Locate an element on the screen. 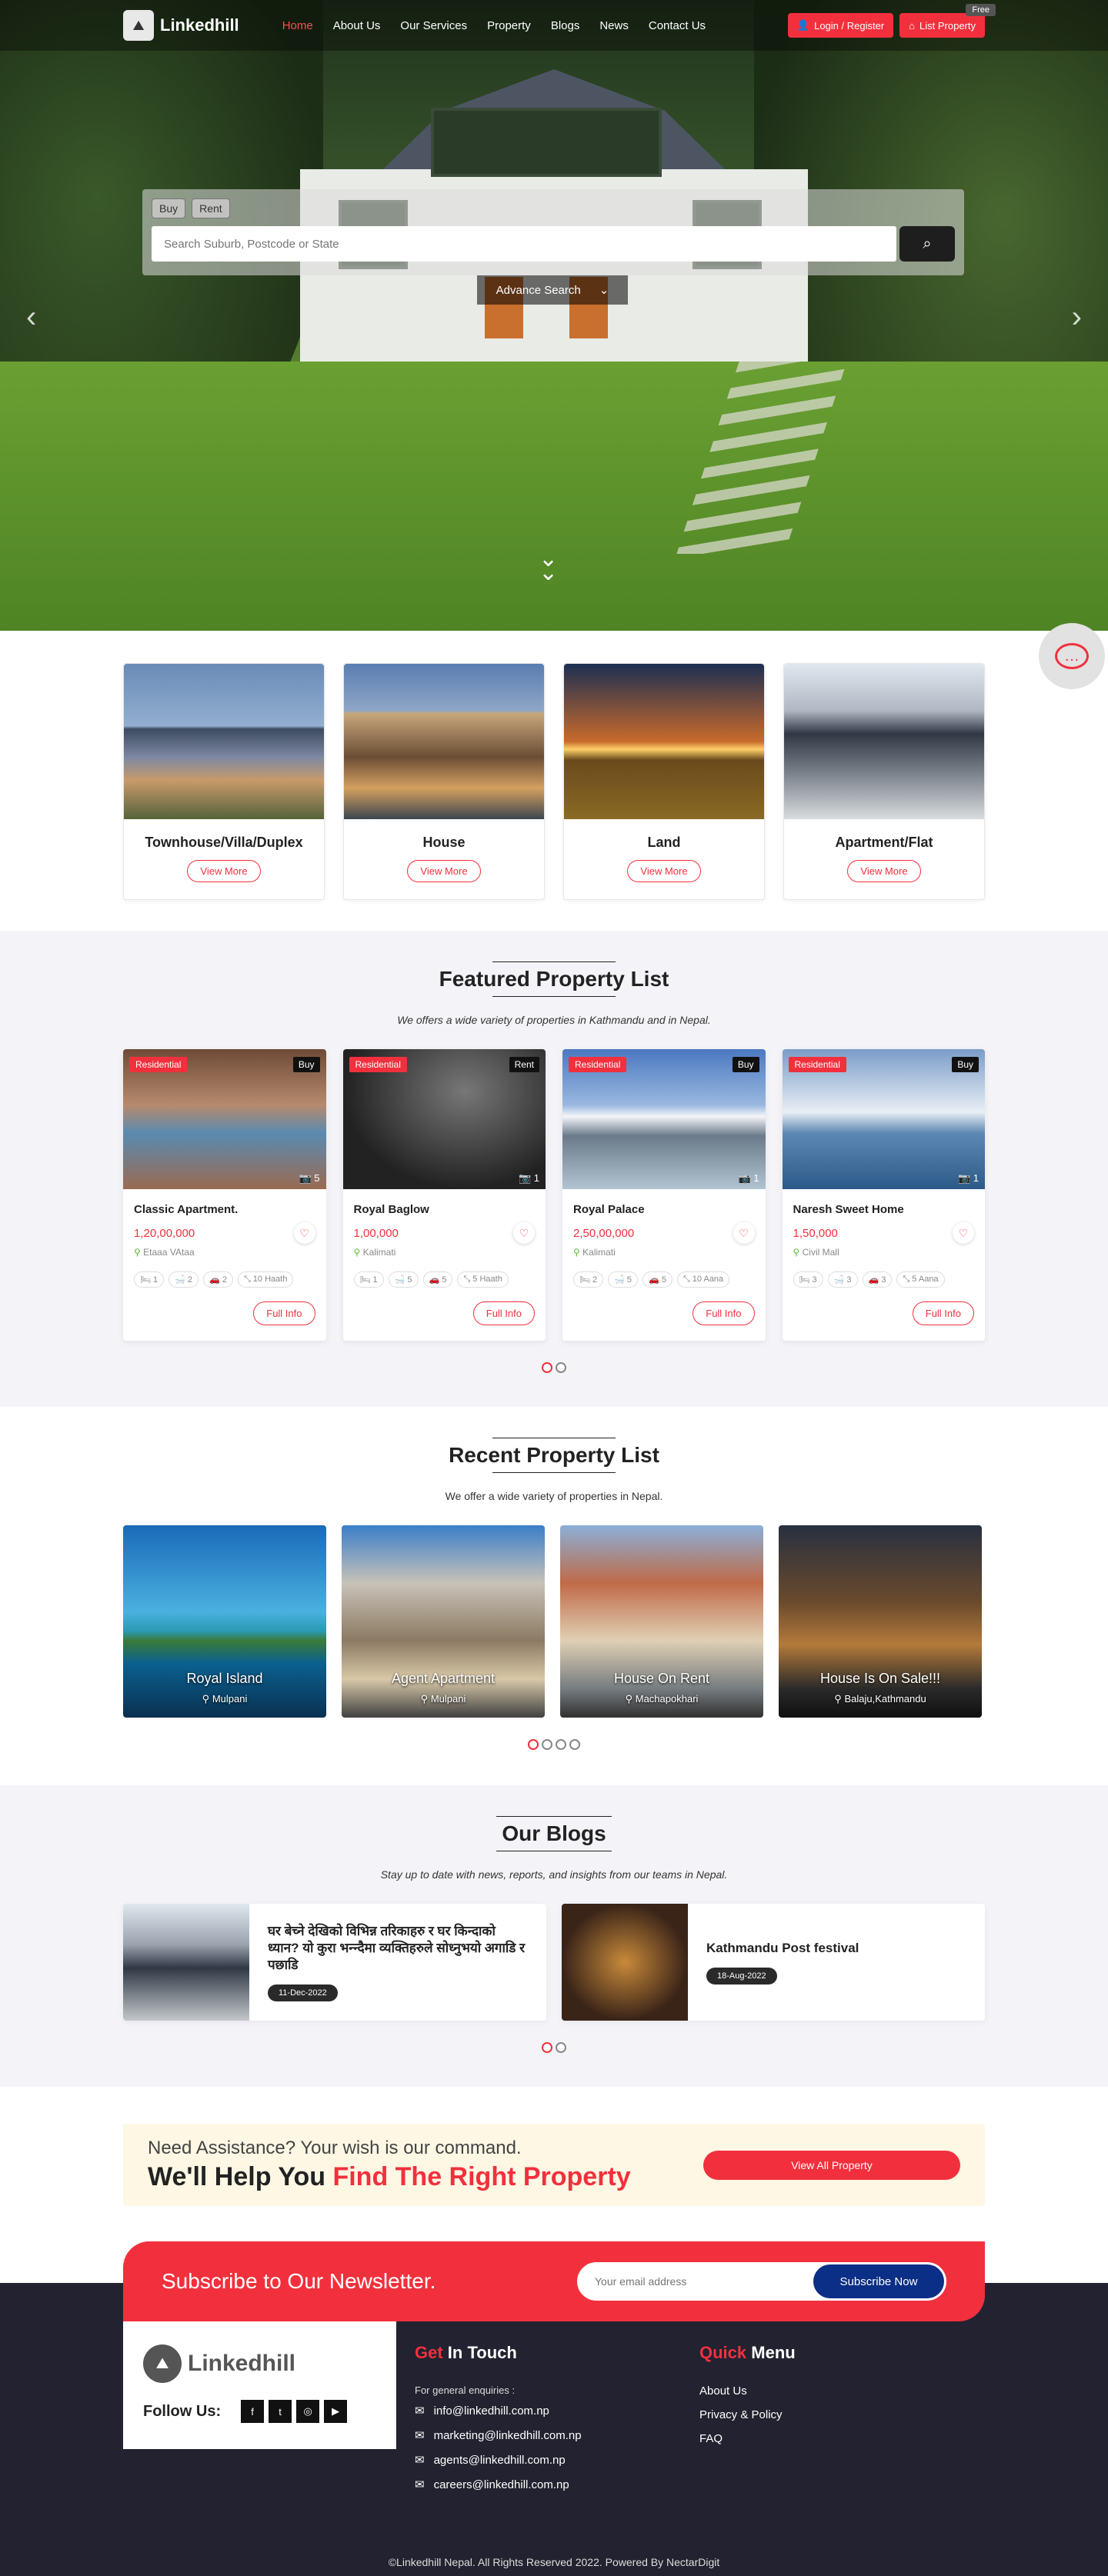 Image resolution: width=1108 pixels, height=2576 pixels. category-card: Apartment/Flat View More is located at coordinates (884, 781).